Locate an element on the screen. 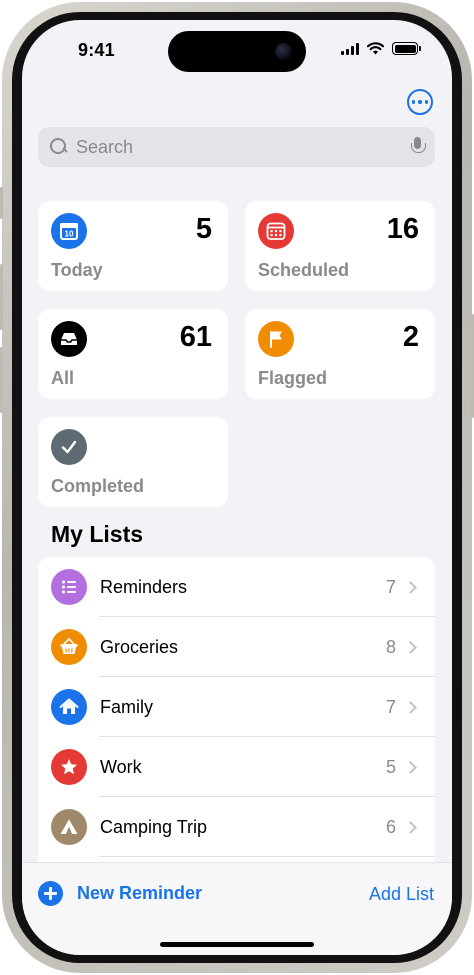 The height and width of the screenshot is (975, 474). flagged-count: 2 is located at coordinates (410, 337).